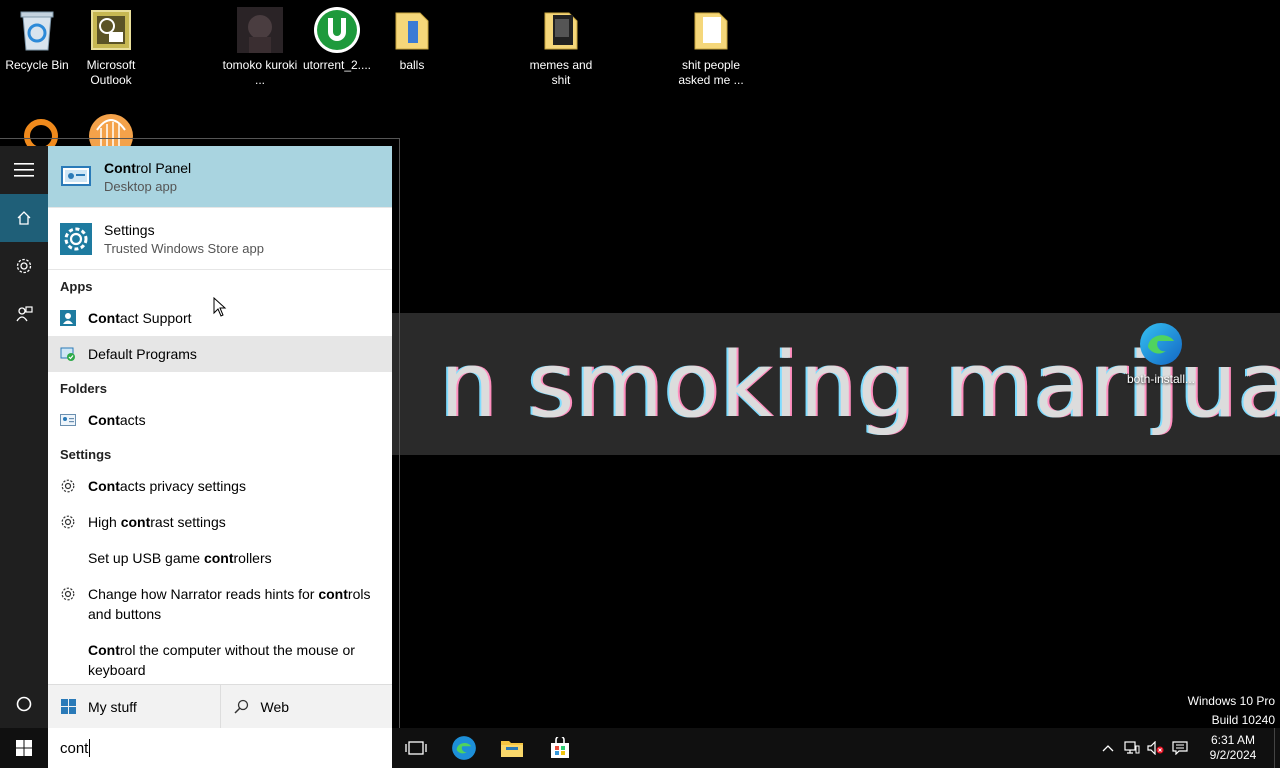 This screenshot has width=1280, height=768. Describe the element at coordinates (1231, 701) in the screenshot. I see `watermark-edition: Windows 10 Pro` at that location.